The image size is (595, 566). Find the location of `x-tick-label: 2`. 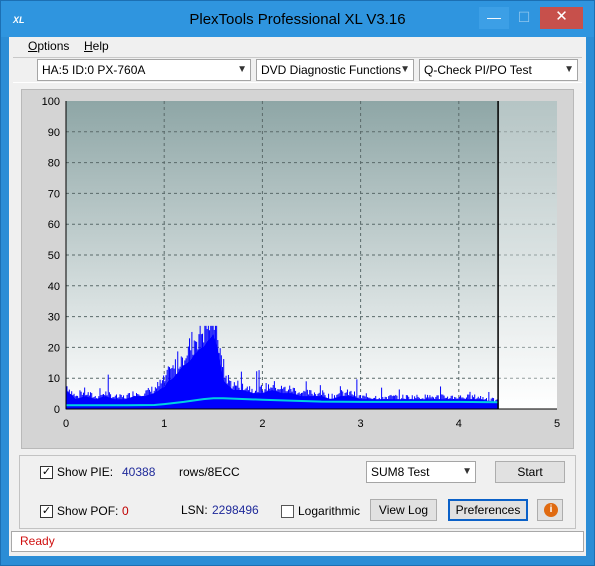

x-tick-label: 2 is located at coordinates (262, 424).